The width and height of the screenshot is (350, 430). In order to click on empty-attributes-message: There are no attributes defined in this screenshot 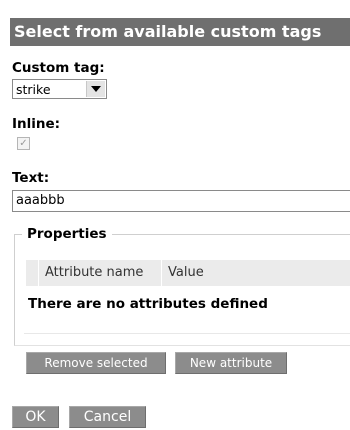, I will do `click(148, 304)`.